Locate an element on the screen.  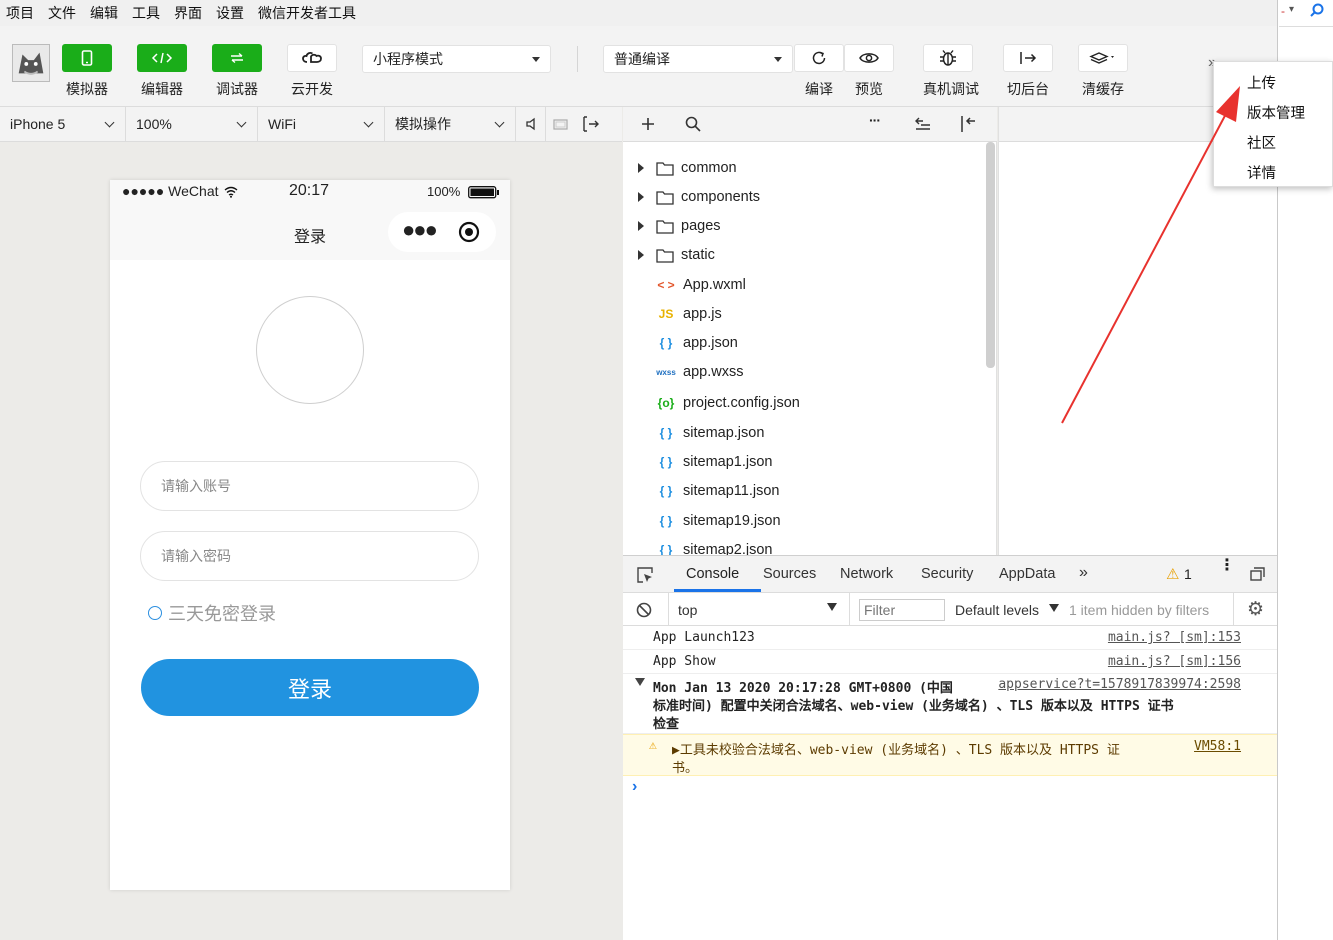
dock-right-icon is located at coordinates (591, 124).